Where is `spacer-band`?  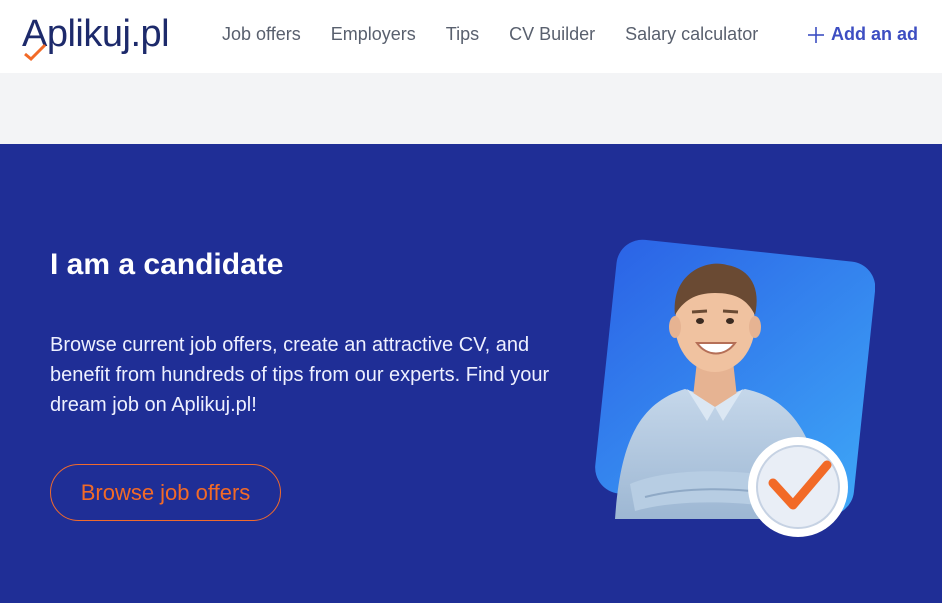
spacer-band is located at coordinates (471, 108).